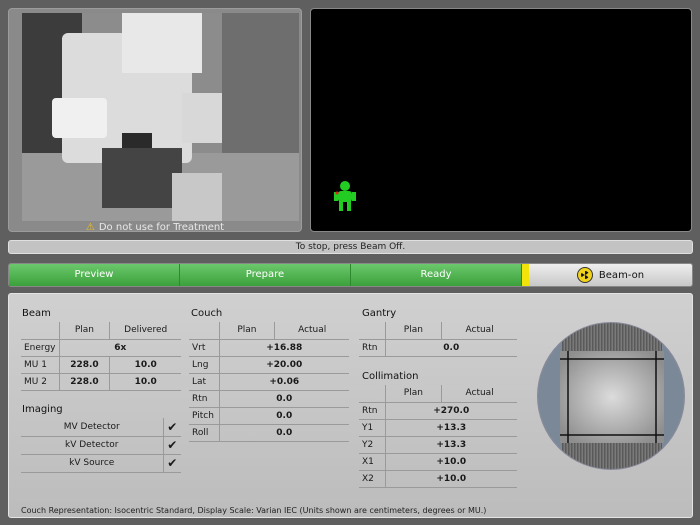  I want to click on beam-on-button: Beam-on, so click(610, 275).